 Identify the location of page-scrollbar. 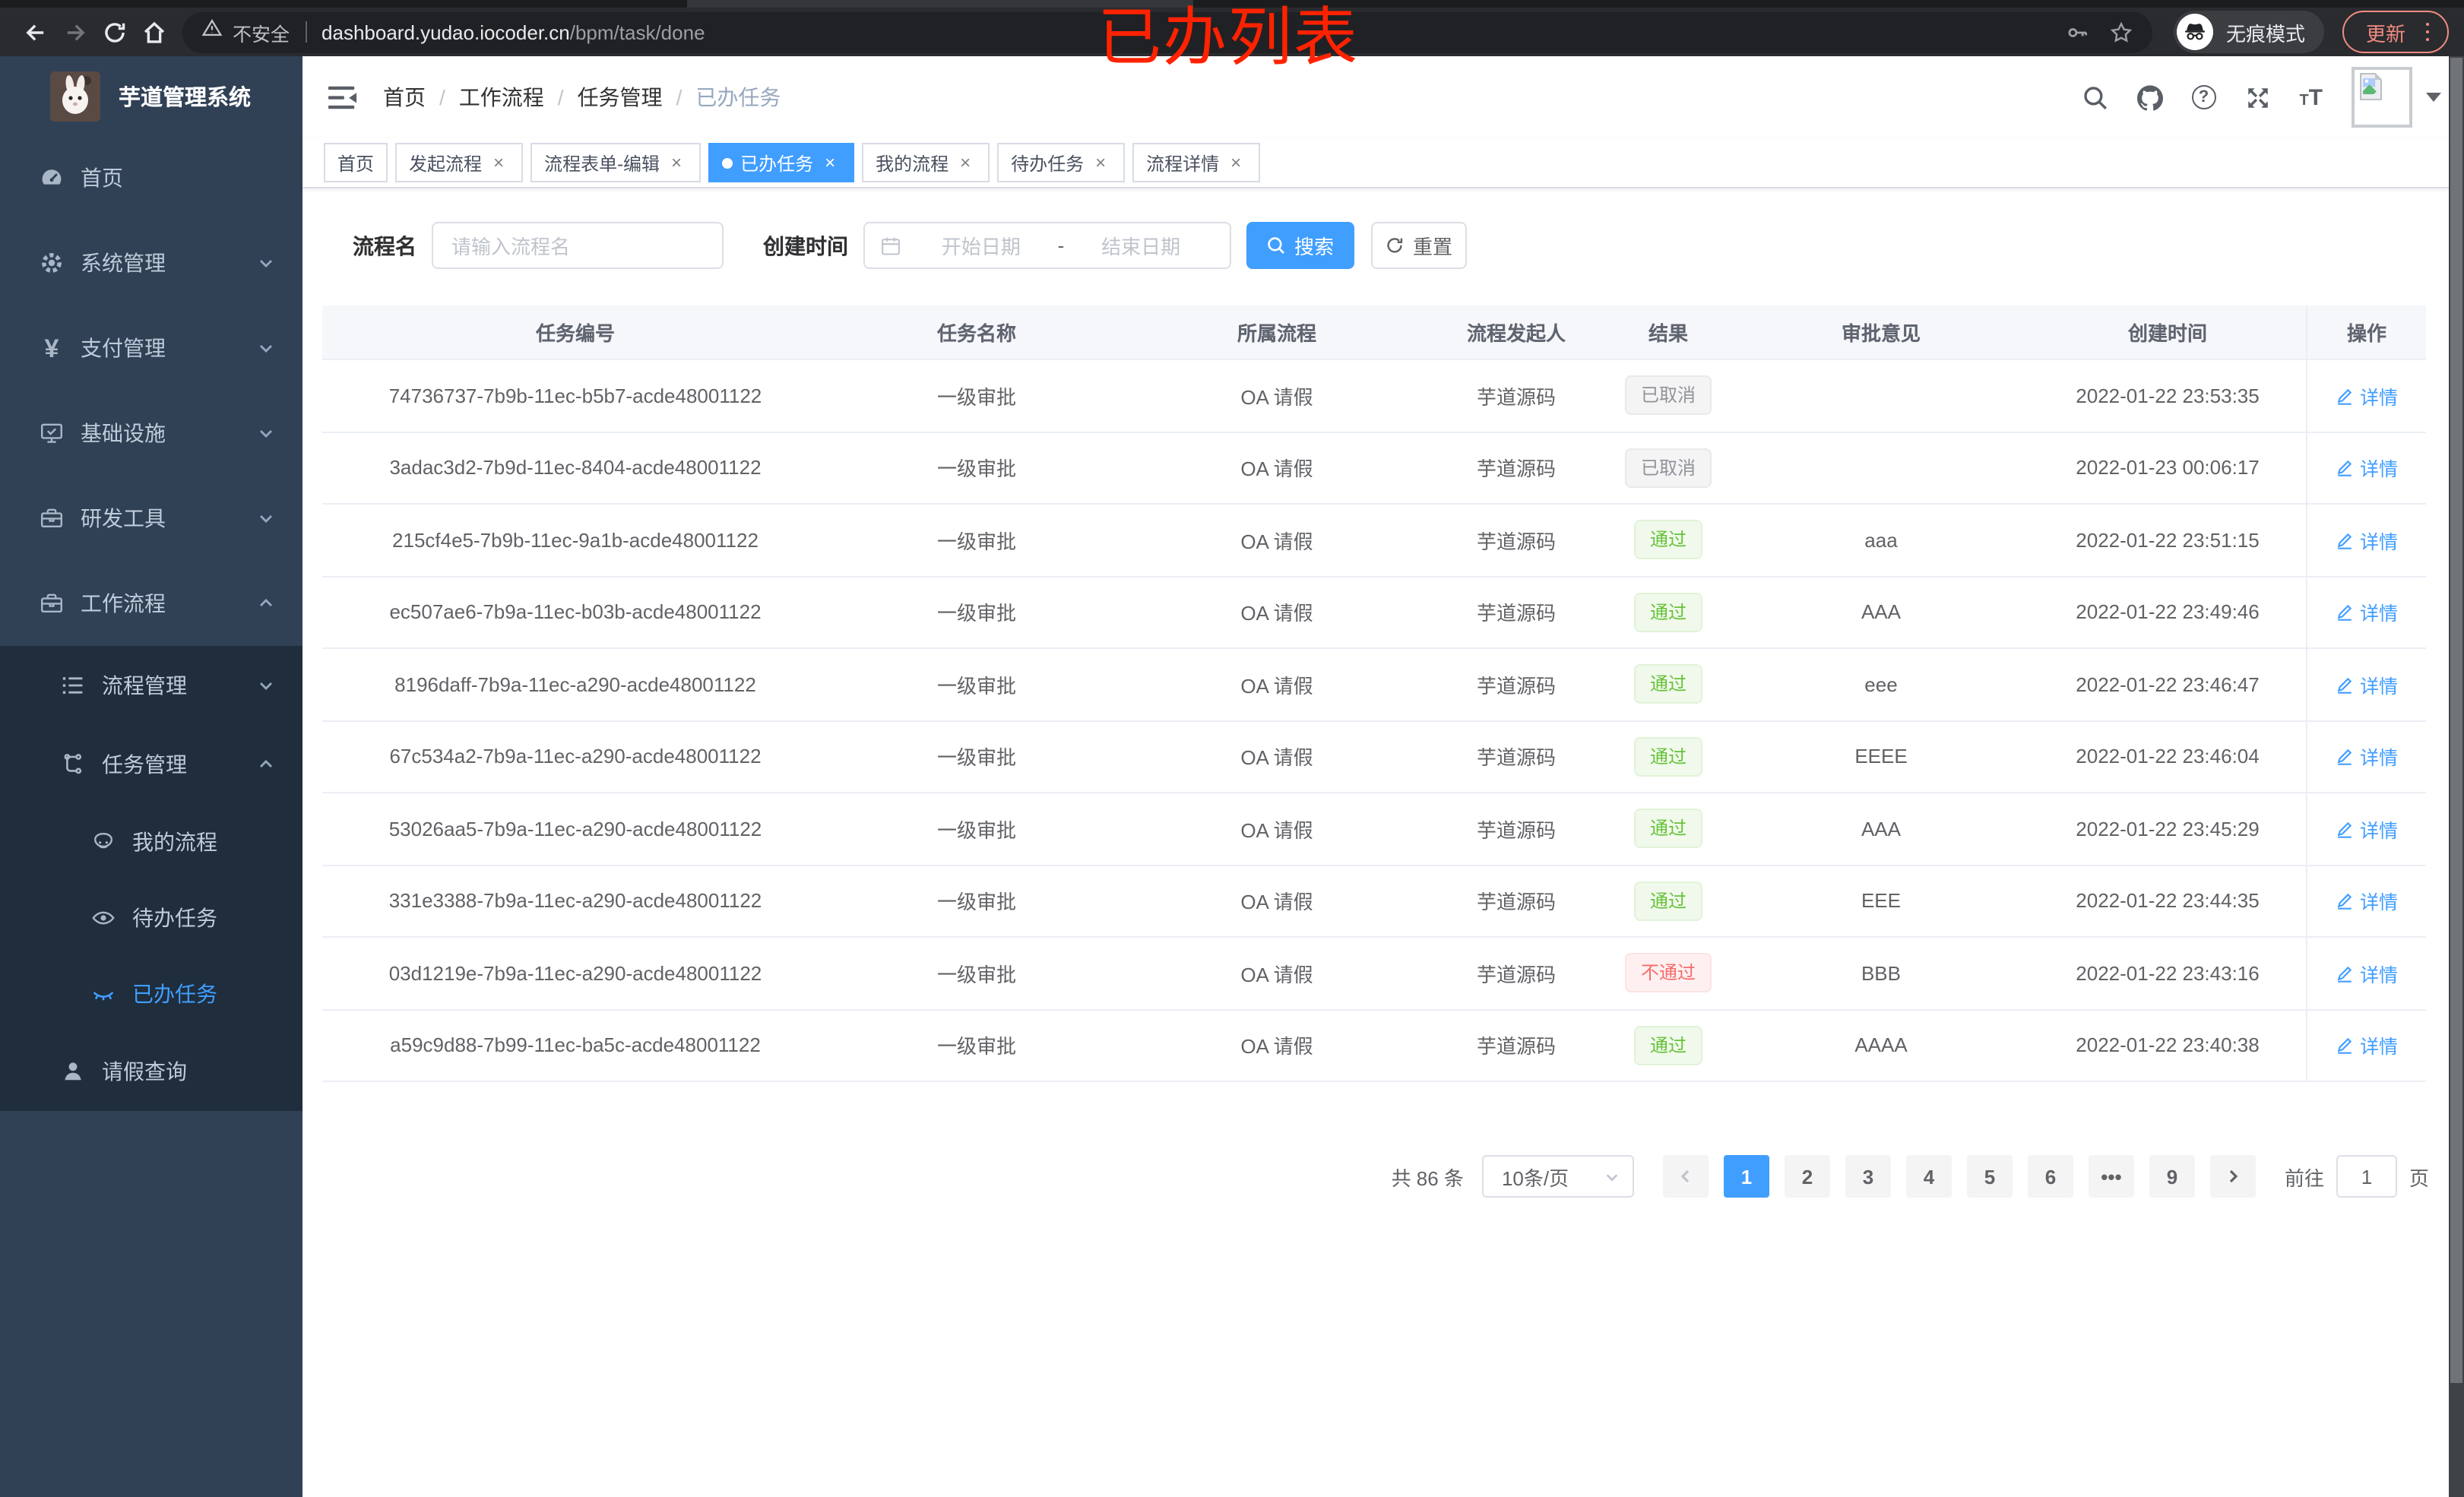
(2456, 776).